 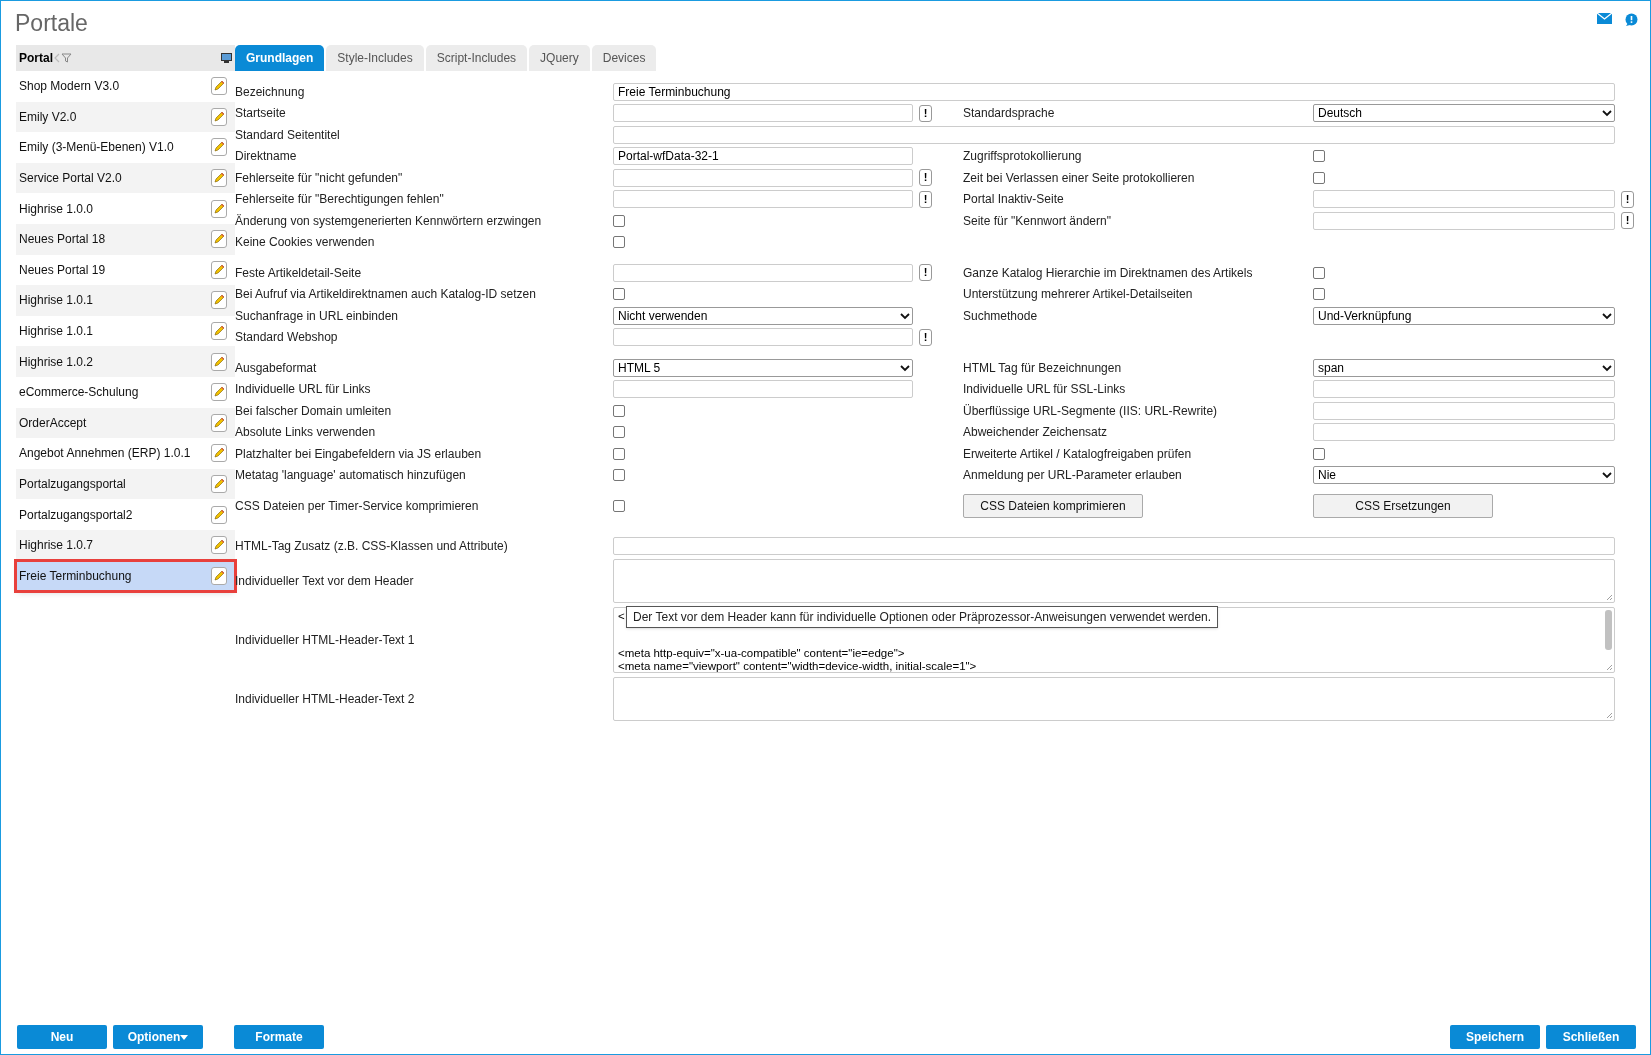 I want to click on options-button: Optionen, so click(x=158, y=1037).